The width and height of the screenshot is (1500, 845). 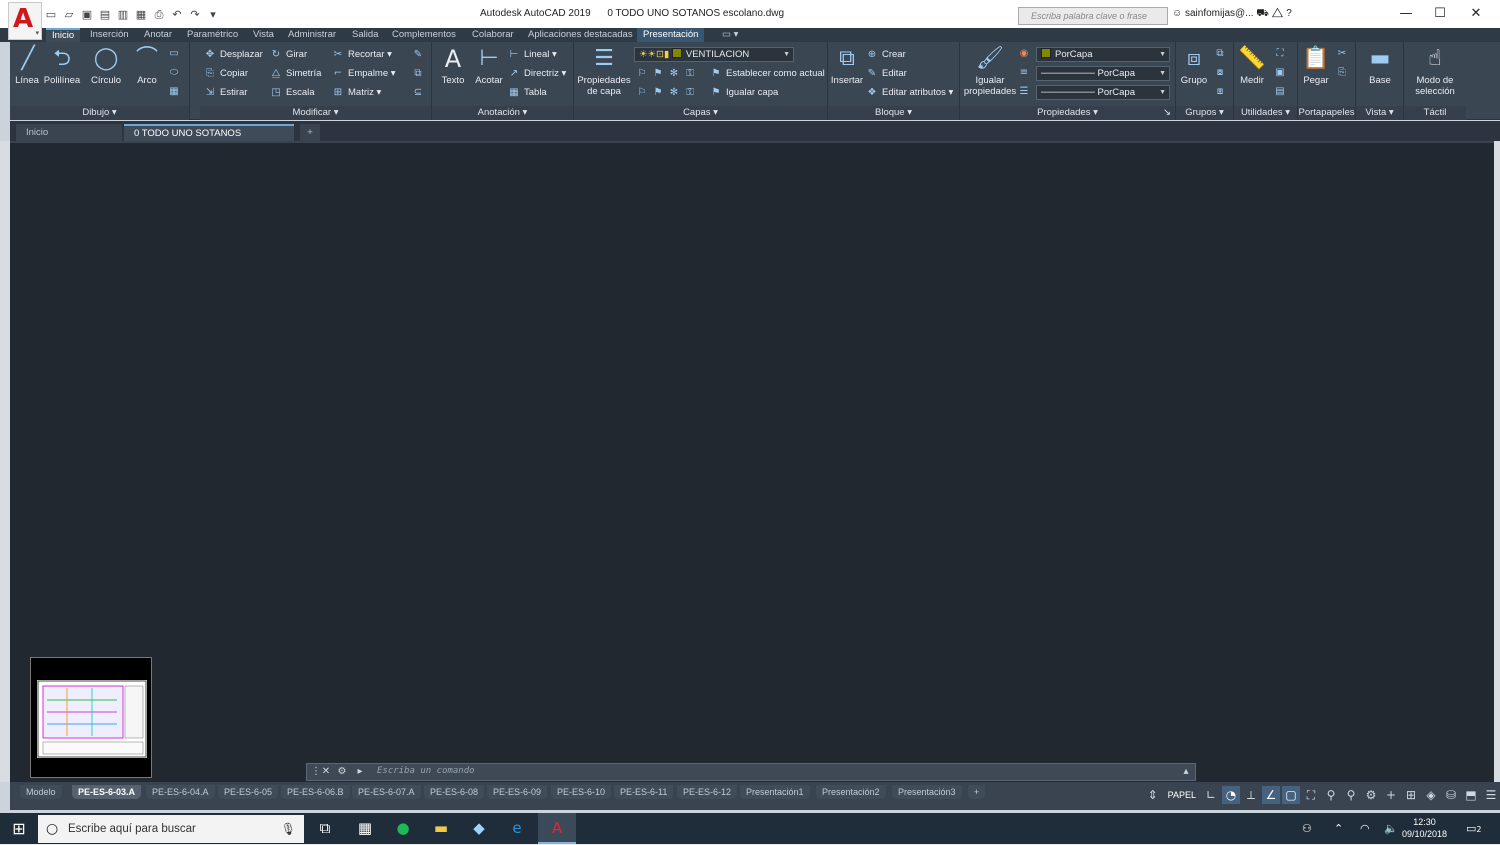 What do you see at coordinates (158, 35) in the screenshot?
I see `tab-anotar: Anotar` at bounding box center [158, 35].